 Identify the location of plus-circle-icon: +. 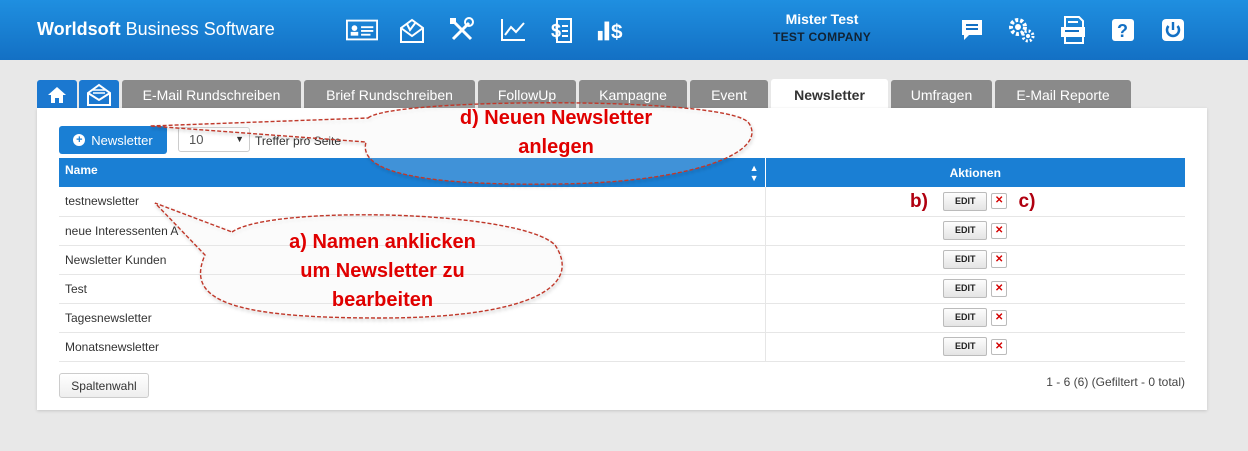
(79, 140).